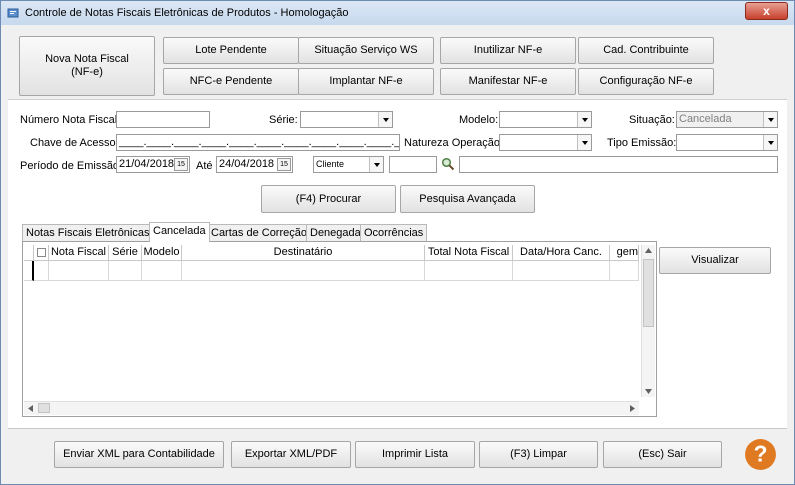  What do you see at coordinates (74, 143) in the screenshot?
I see `chave-label: Chave de Acesso:` at bounding box center [74, 143].